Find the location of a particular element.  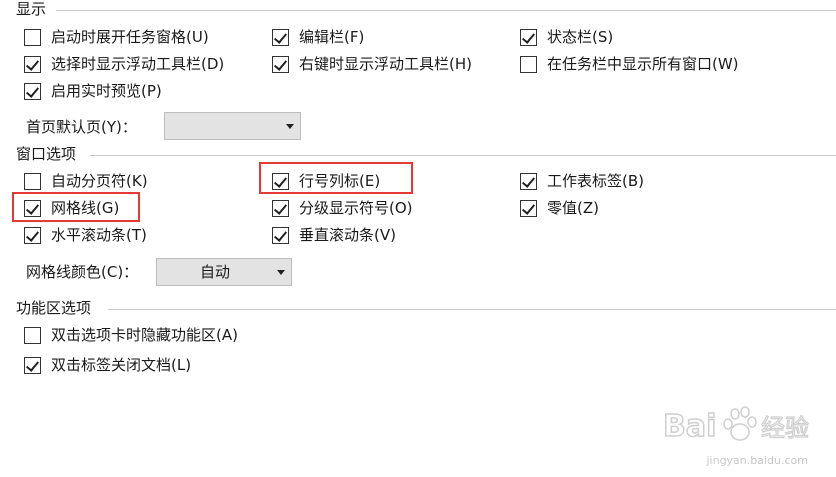

home-page-label: 首页默认页(Y)： is located at coordinates (81, 127).